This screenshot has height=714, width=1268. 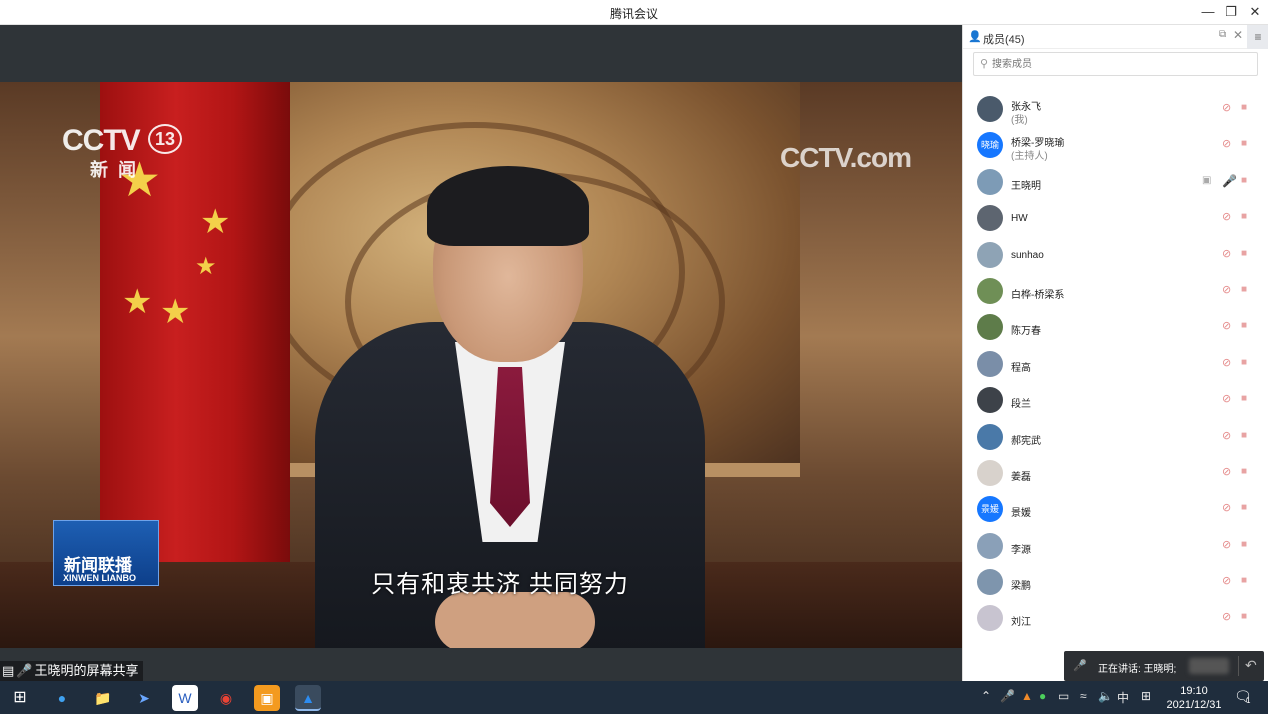 I want to click on tray-mic-icon: 🎤, so click(x=1007, y=696).